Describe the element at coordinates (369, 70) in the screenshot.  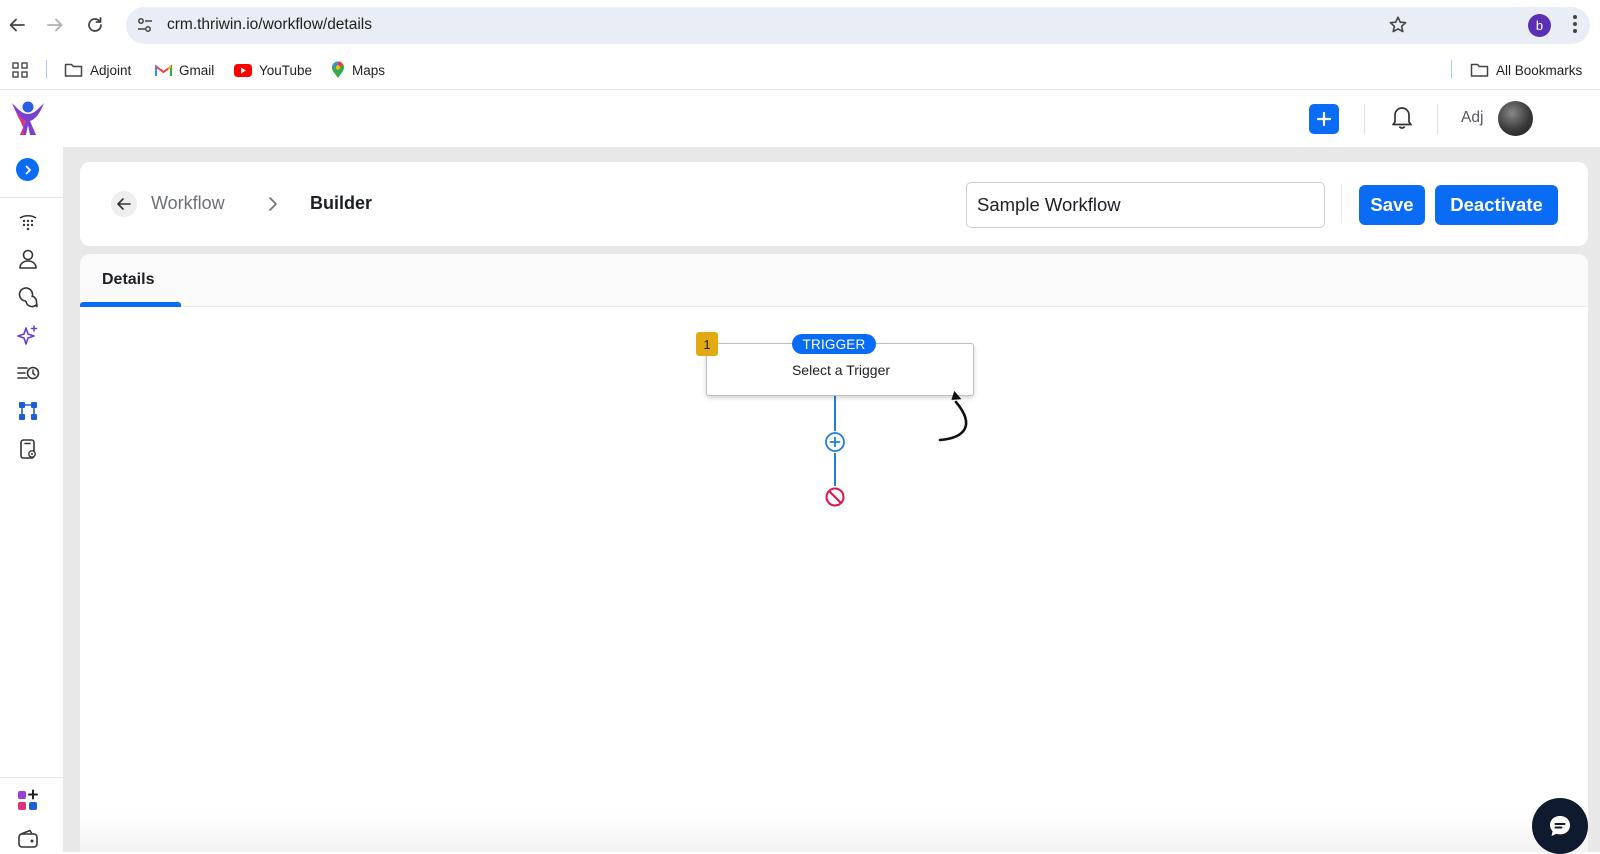
I see `bookmark-label: Maps` at that location.